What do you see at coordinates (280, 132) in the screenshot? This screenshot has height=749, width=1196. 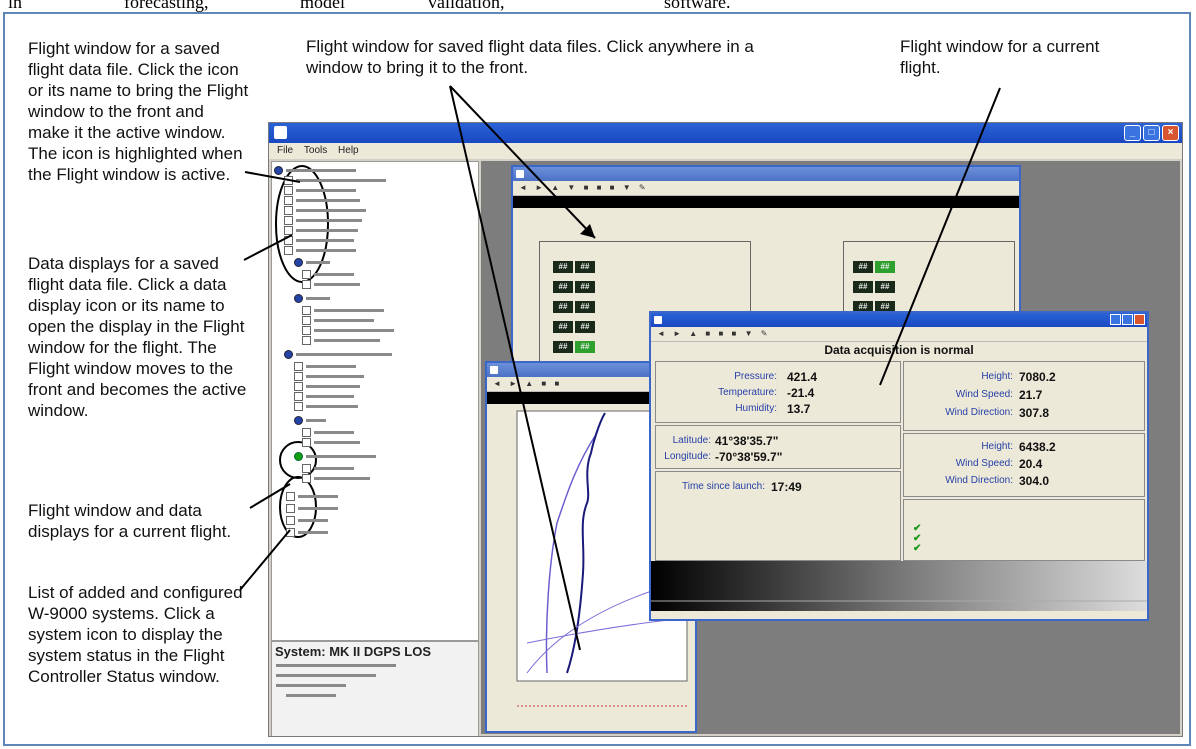 I see `app-icon` at bounding box center [280, 132].